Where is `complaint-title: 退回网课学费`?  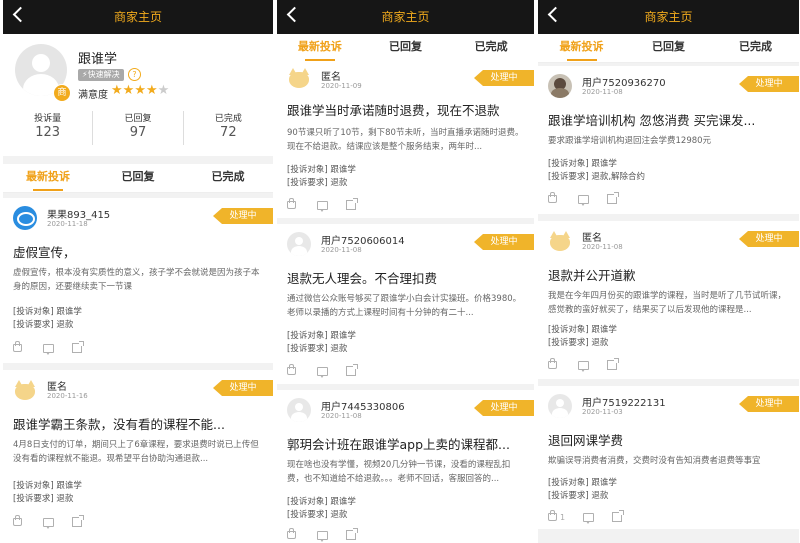 complaint-title: 退回网课学费 is located at coordinates (669, 439).